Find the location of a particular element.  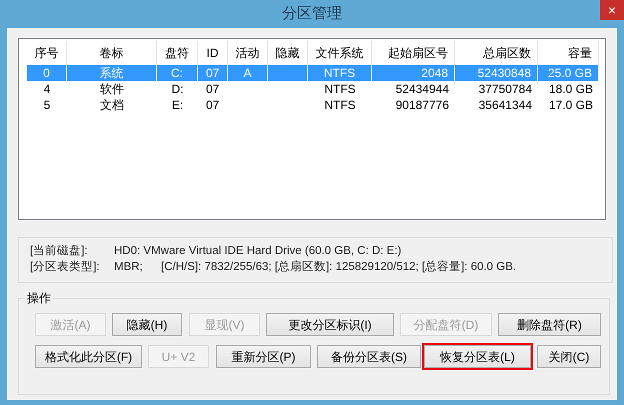

info-value: MBR; is located at coordinates (129, 267).